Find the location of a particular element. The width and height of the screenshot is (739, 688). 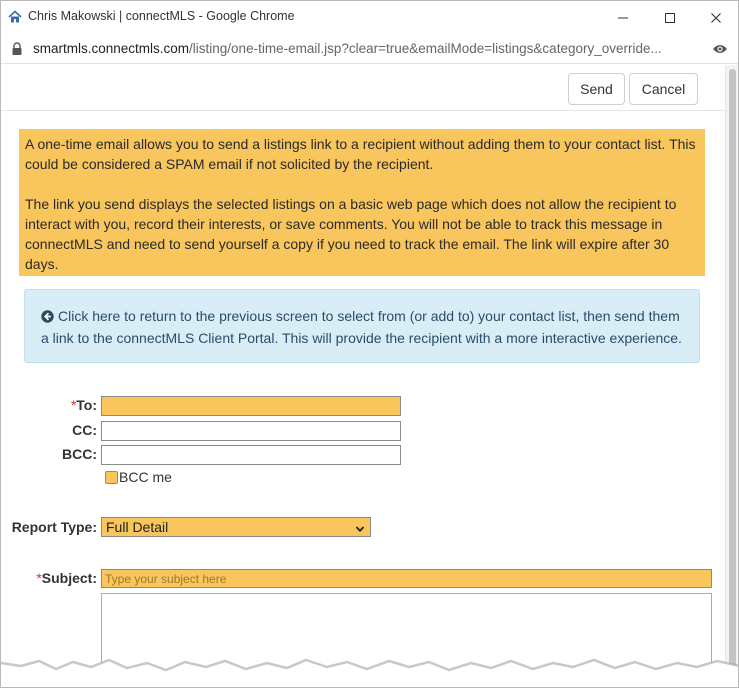

bcc-me-label: BCC me is located at coordinates (145, 477).